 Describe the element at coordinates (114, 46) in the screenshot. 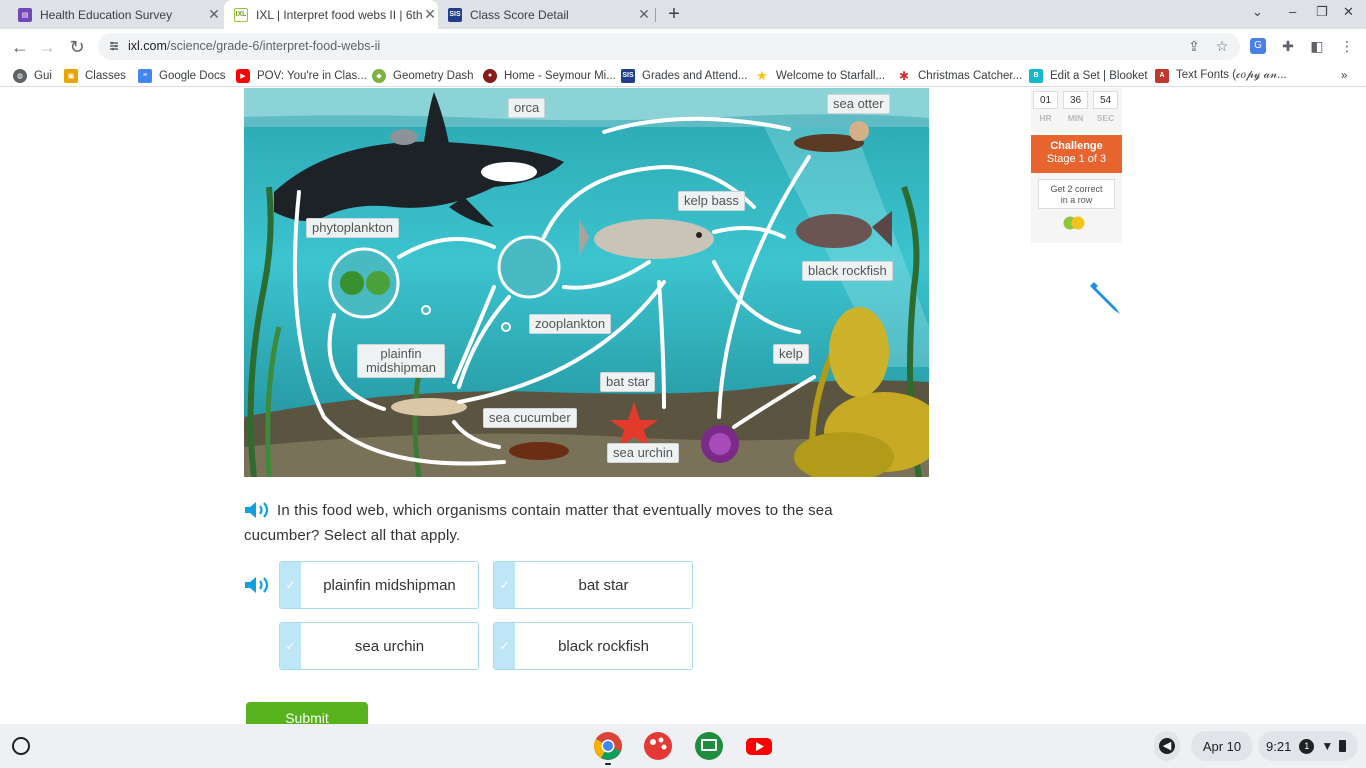

I see `site-info-icon` at that location.